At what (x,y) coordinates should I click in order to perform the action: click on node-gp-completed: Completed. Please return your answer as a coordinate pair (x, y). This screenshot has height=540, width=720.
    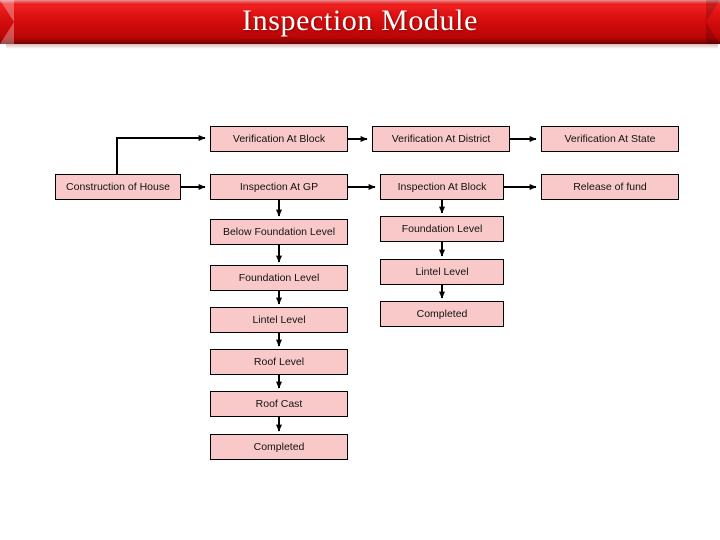
    Looking at the image, I should click on (279, 447).